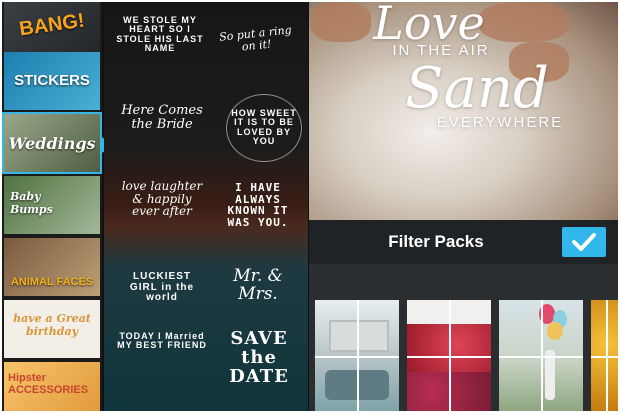 This screenshot has height=415, width=620. I want to click on category-hipster: Hipster ACCESSORIES, so click(52, 386).